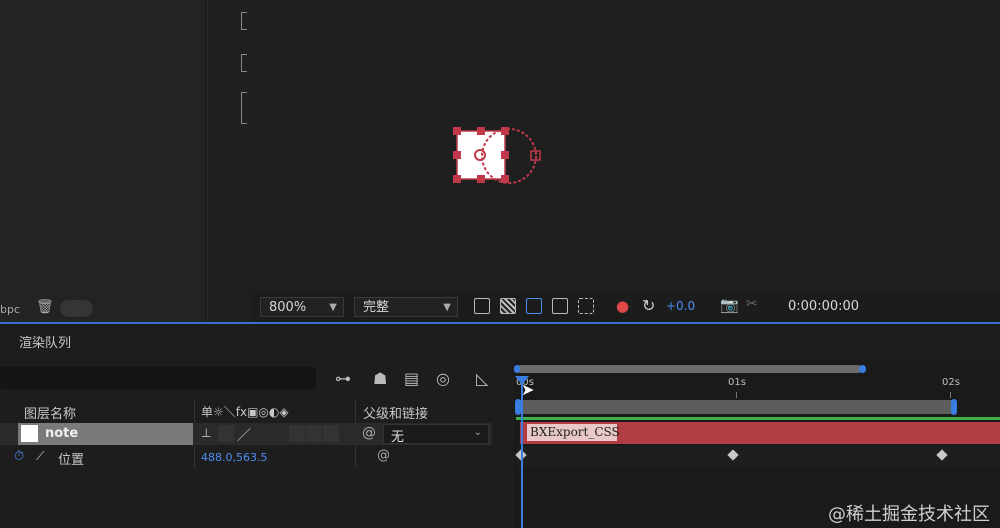 The image size is (1000, 528). What do you see at coordinates (517, 369) in the screenshot?
I see `work-area-start-handle` at bounding box center [517, 369].